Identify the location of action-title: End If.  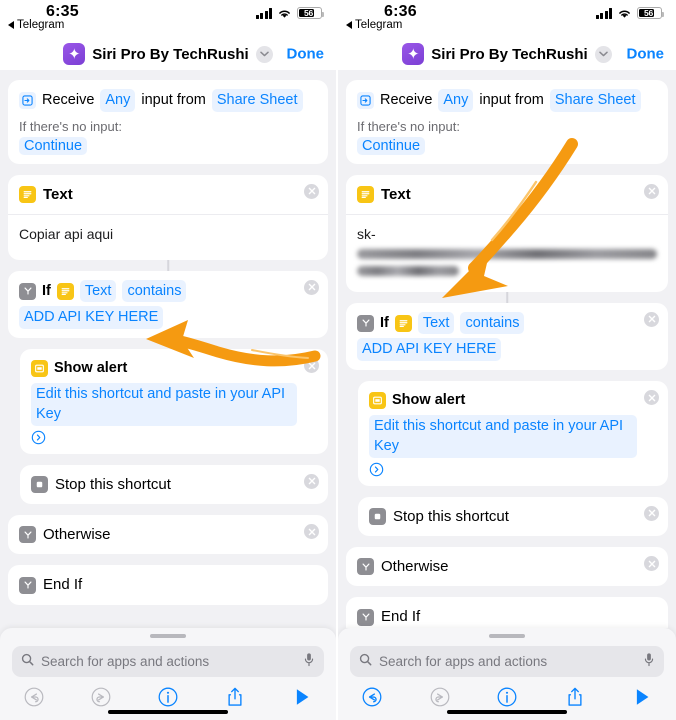
(401, 617).